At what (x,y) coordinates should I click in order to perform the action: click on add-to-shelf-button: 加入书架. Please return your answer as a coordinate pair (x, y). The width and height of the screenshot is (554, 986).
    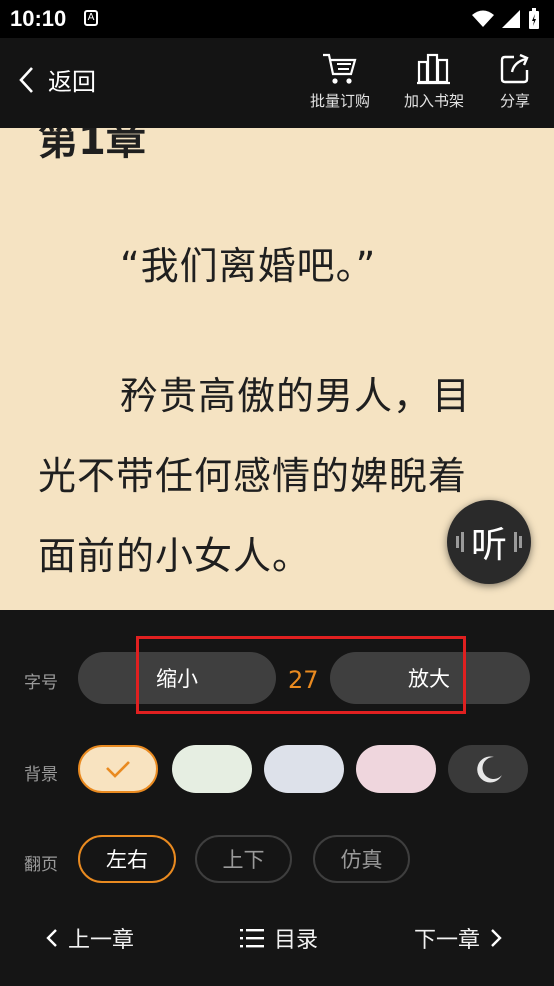
    Looking at the image, I should click on (434, 81).